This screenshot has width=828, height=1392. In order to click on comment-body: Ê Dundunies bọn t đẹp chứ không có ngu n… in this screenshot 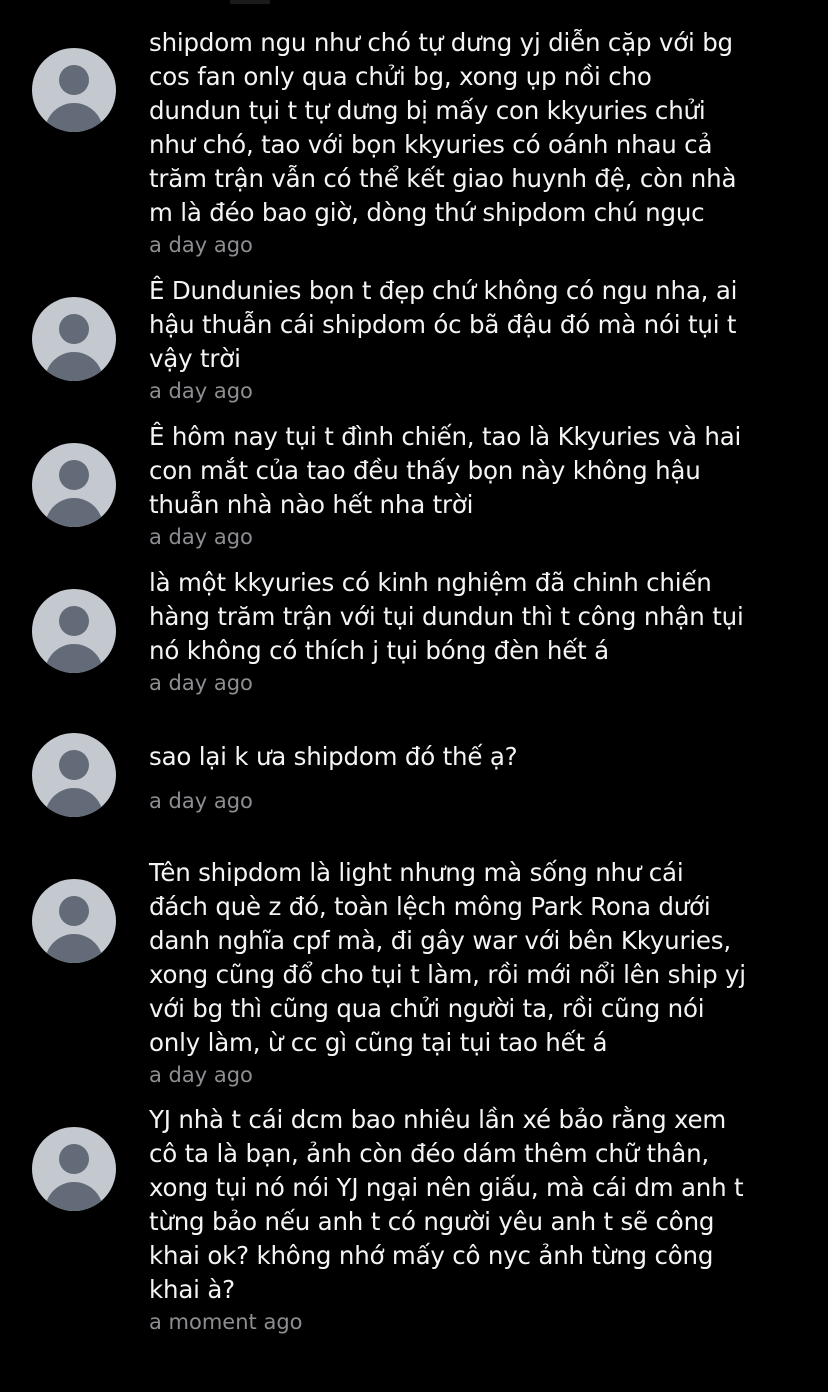, I will do `click(479, 339)`.